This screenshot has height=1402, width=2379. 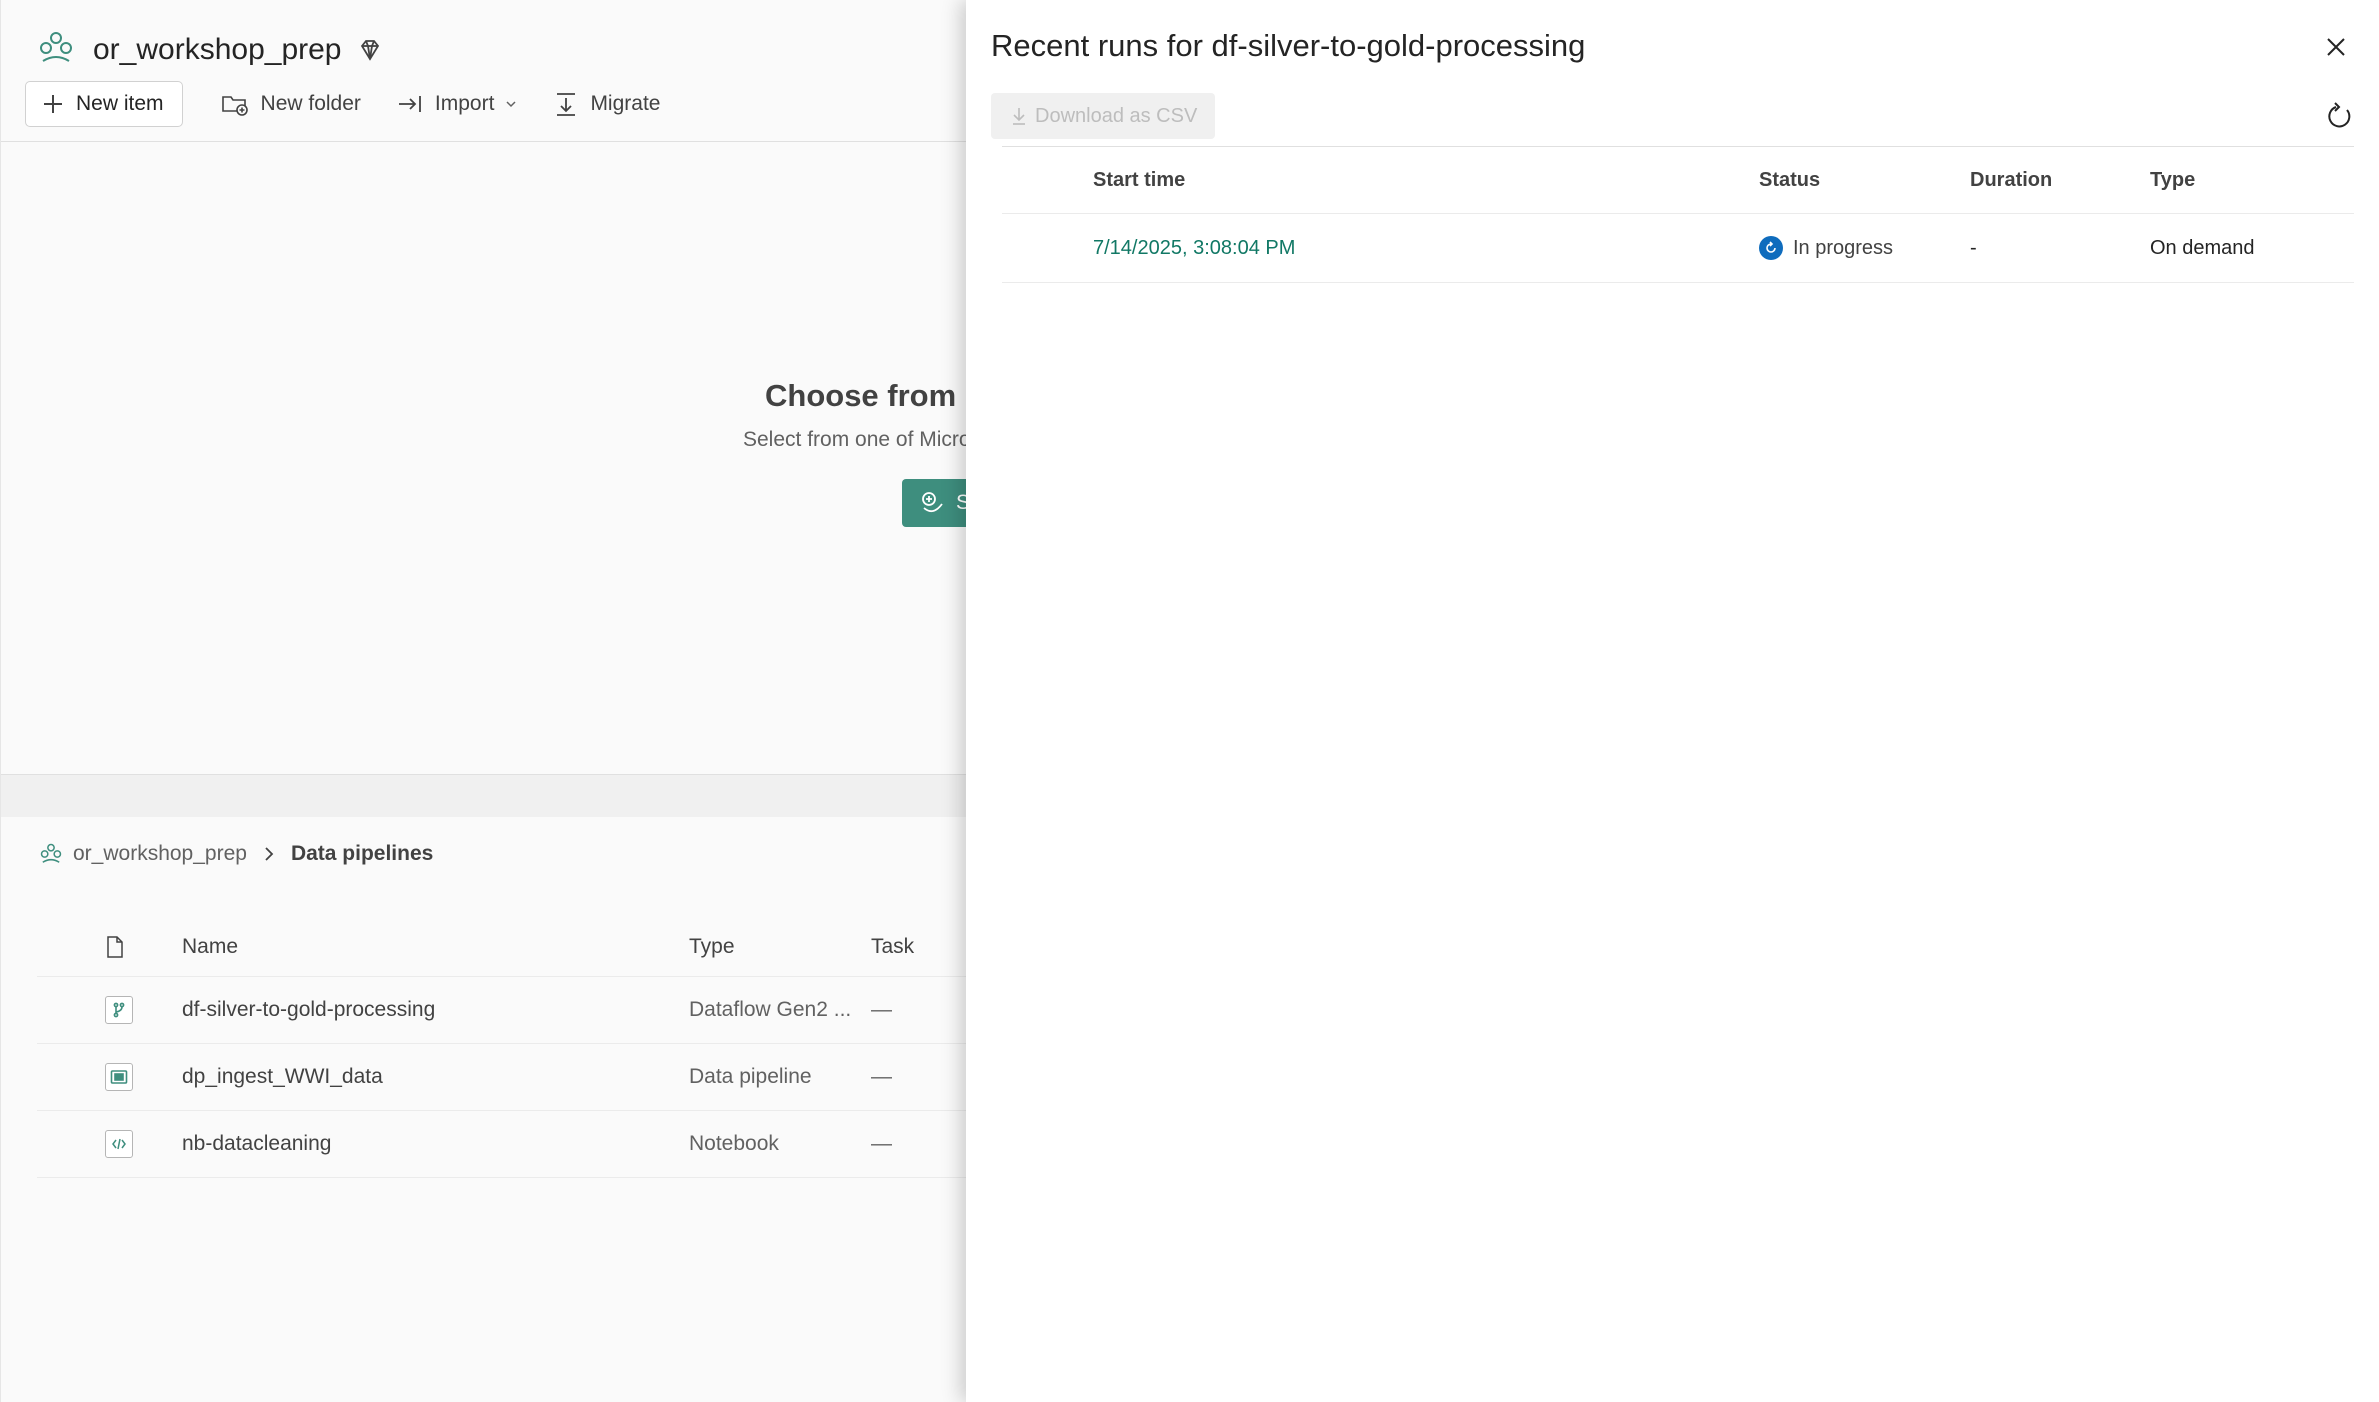 I want to click on item-name-link: dp_ingest_WWI_data, so click(x=282, y=1077).